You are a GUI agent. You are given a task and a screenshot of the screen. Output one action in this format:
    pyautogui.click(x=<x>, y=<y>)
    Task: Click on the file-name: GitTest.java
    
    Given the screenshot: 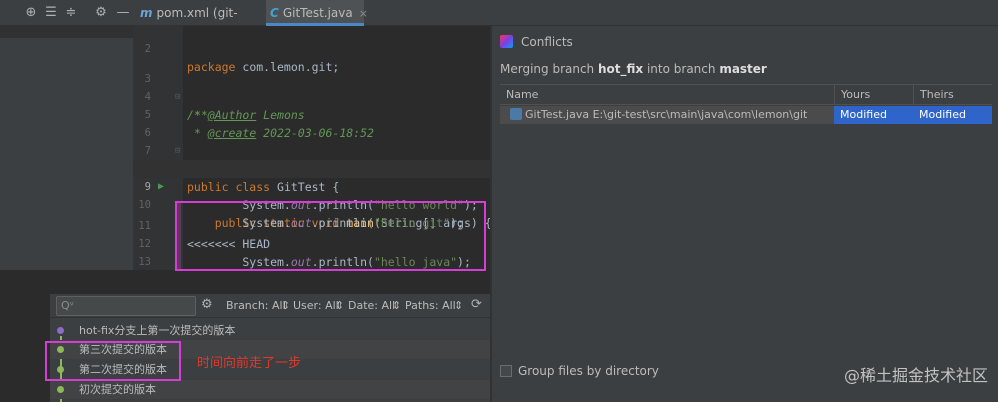 What is the action you would take?
    pyautogui.click(x=557, y=114)
    